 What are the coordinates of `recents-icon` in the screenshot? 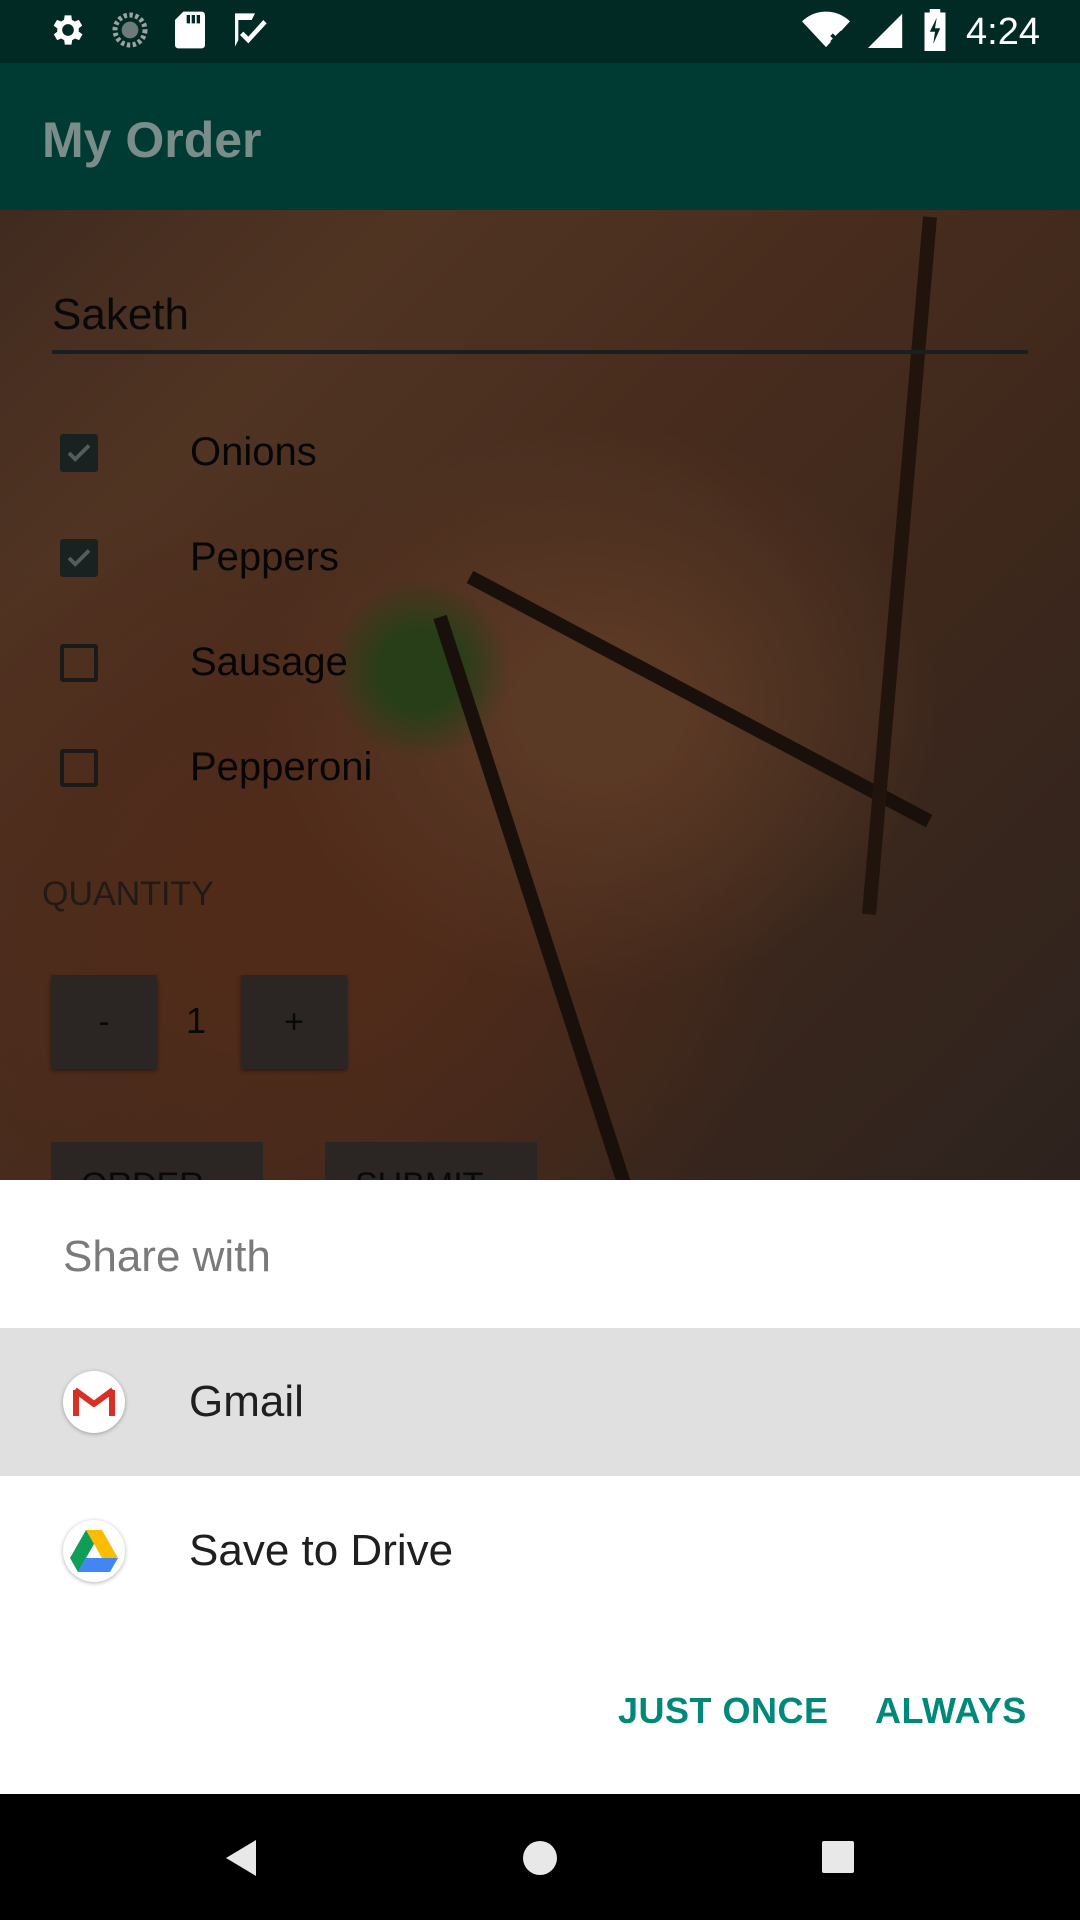 It's located at (838, 1859).